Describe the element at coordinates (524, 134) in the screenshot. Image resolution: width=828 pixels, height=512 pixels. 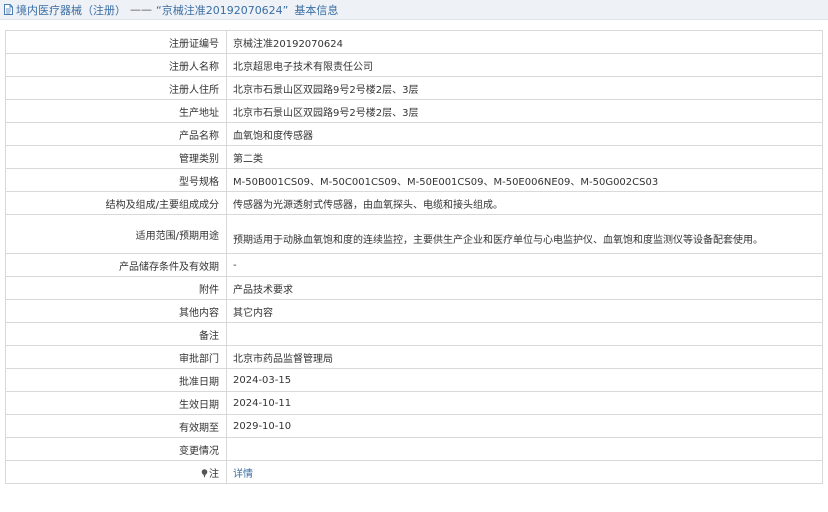
I see `row-value-product-name: 血氧饱和度传感器` at that location.